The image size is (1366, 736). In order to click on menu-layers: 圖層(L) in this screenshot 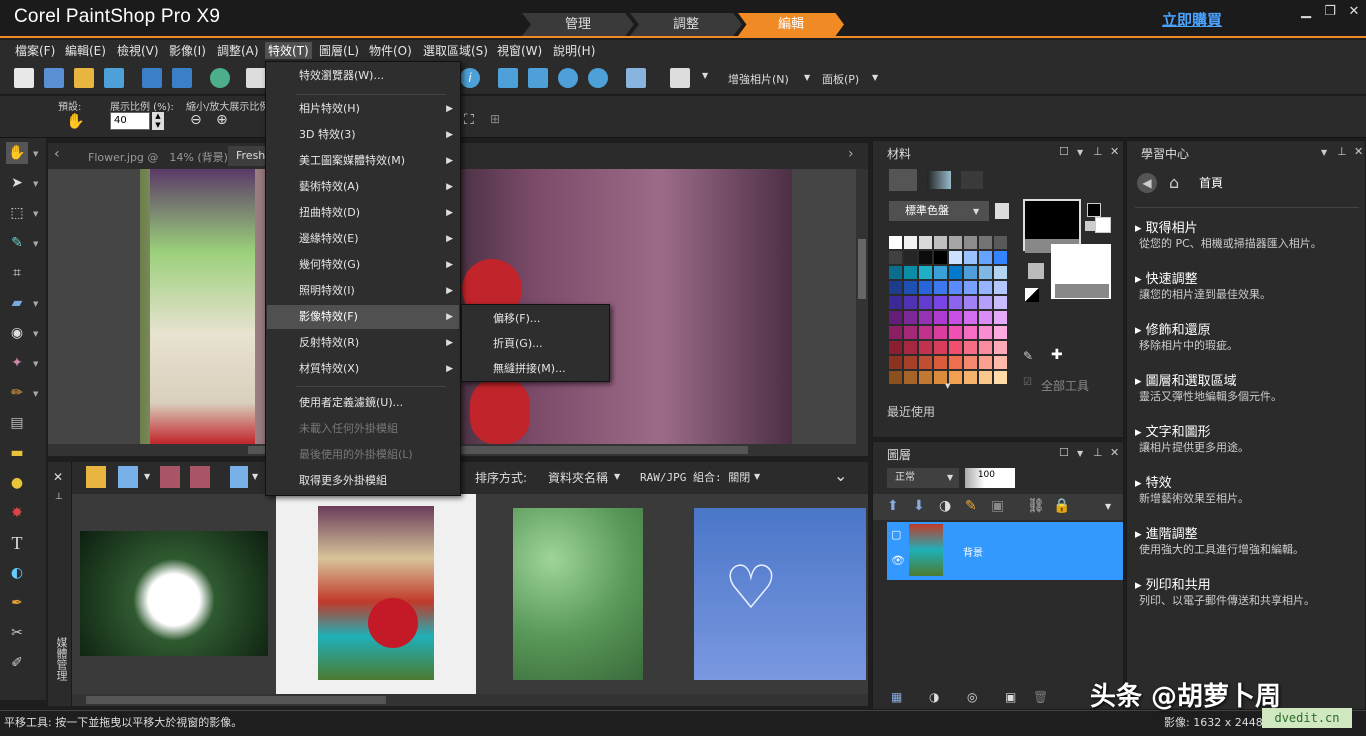, I will do `click(339, 50)`.